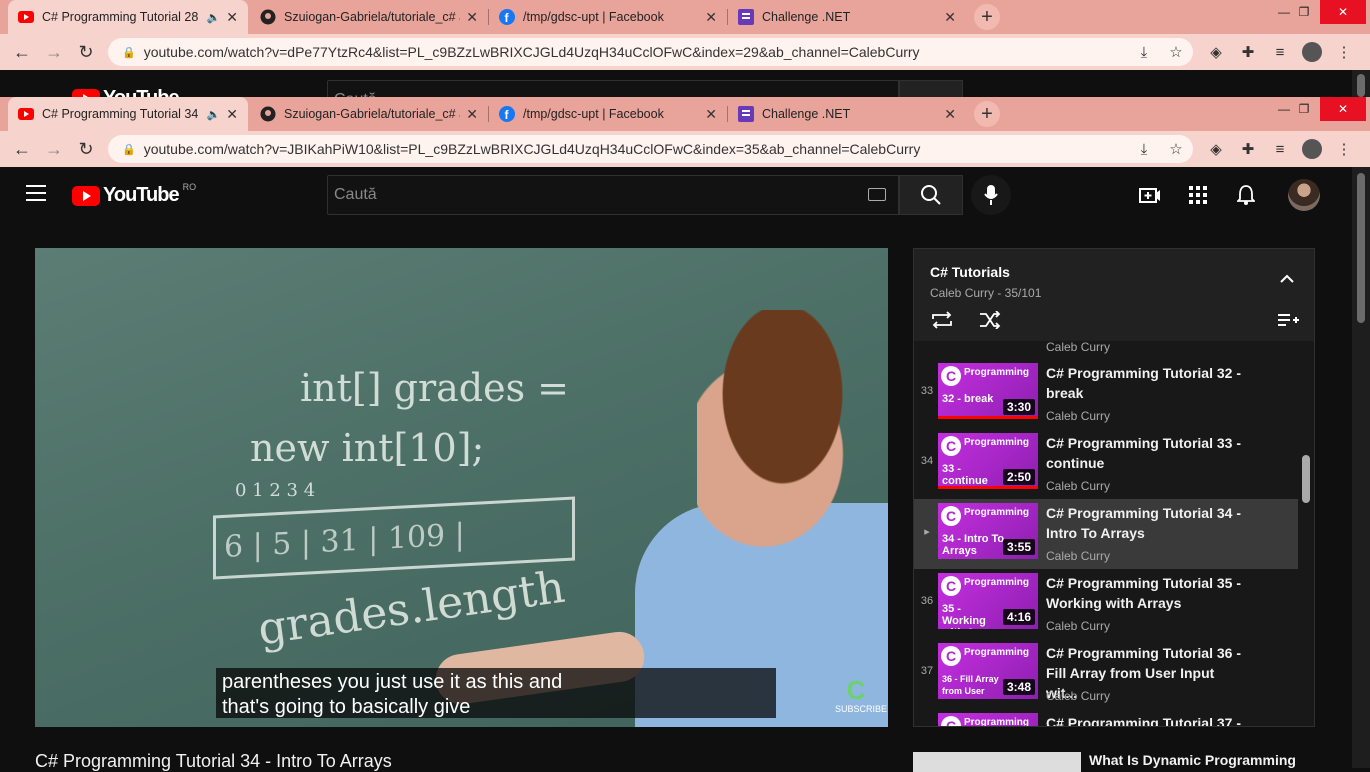  What do you see at coordinates (367, 448) in the screenshot?
I see `board-text: new int[10];` at bounding box center [367, 448].